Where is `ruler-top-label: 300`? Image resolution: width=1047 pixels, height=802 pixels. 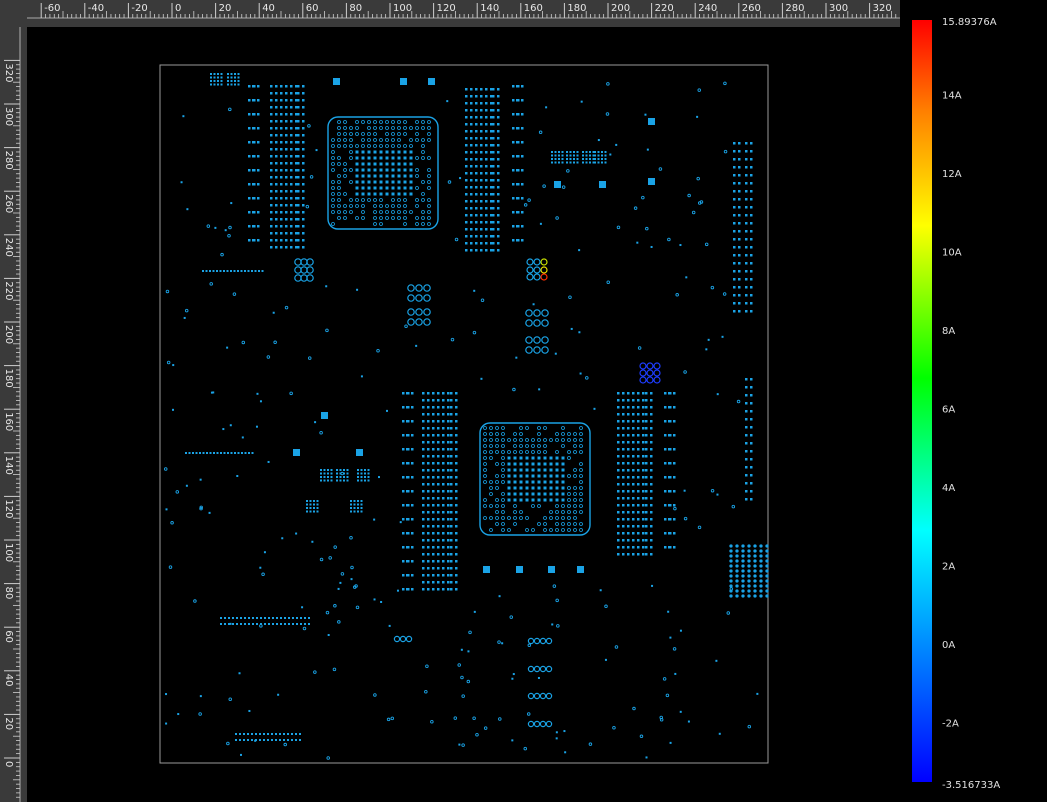
ruler-top-label: 300 is located at coordinates (838, 8).